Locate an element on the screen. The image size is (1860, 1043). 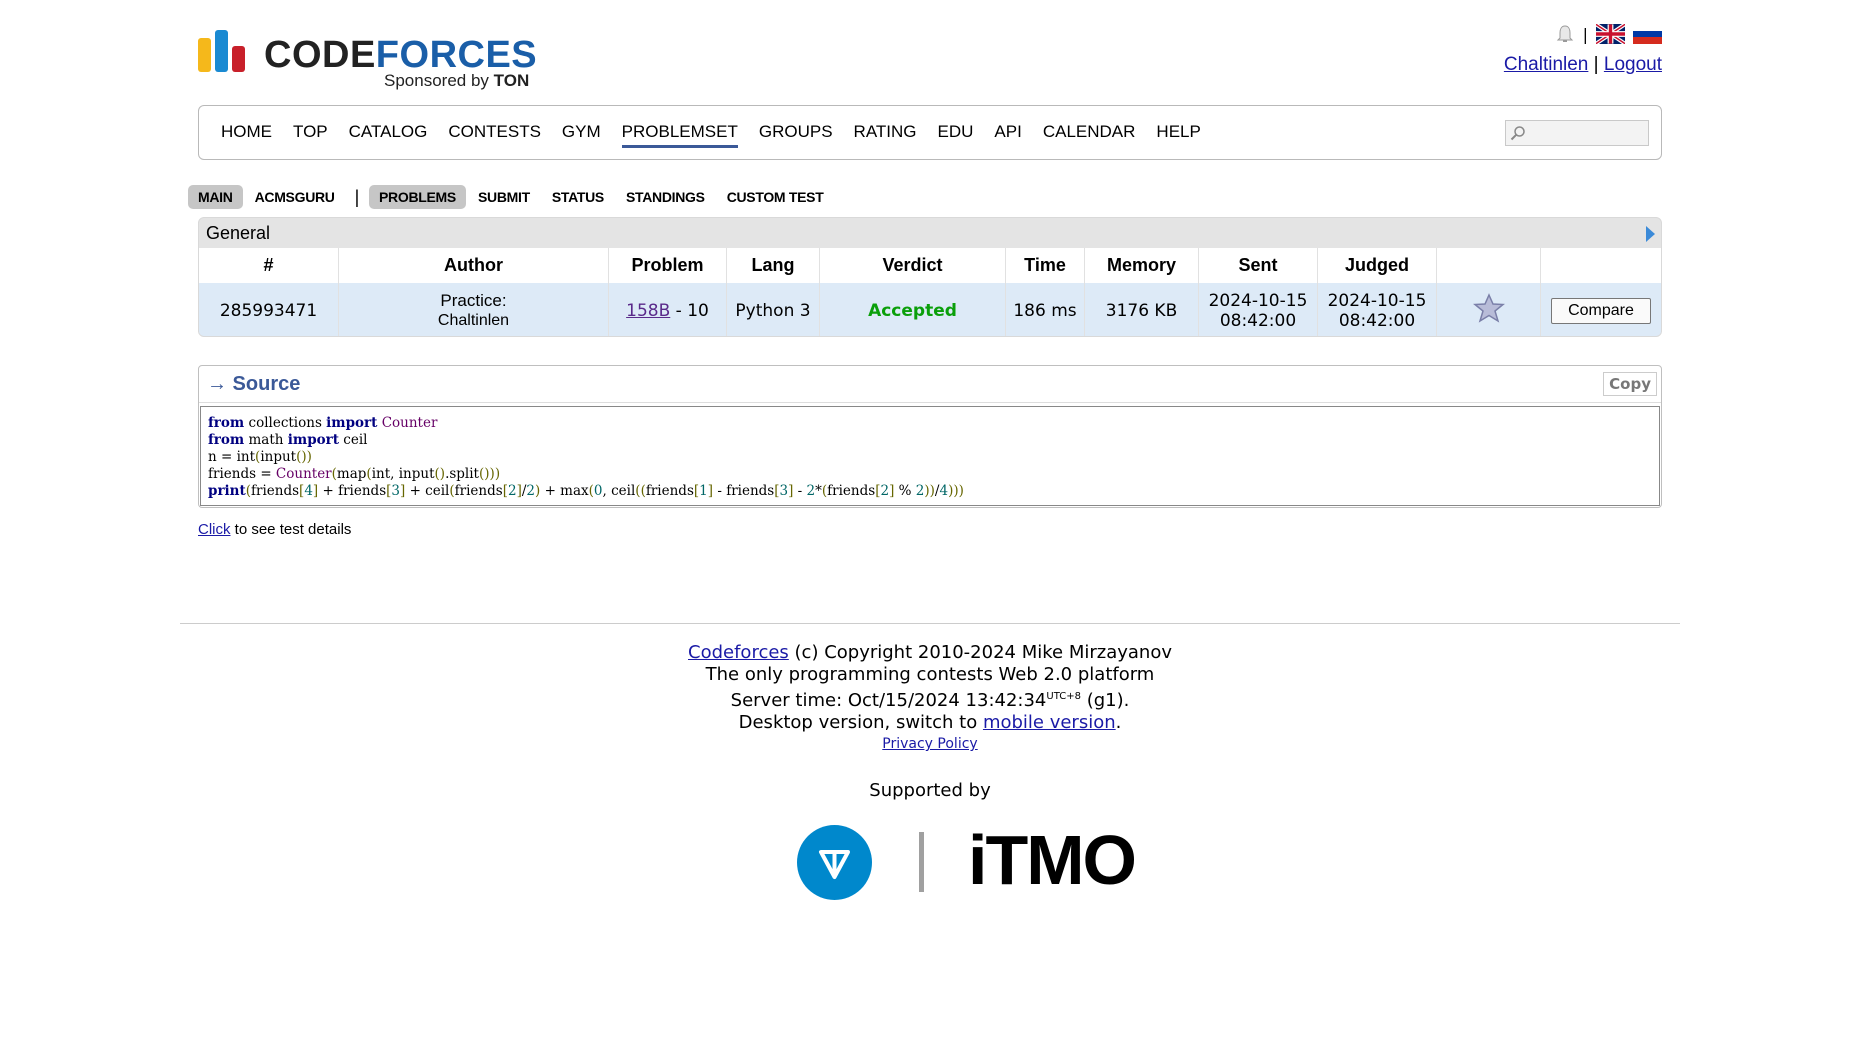
menu-item-contests: CONTESTS is located at coordinates (494, 135).